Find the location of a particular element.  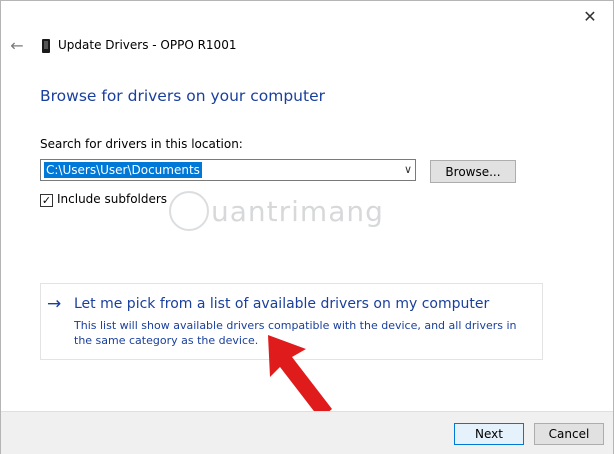

cancel-button: Cancel is located at coordinates (569, 434).